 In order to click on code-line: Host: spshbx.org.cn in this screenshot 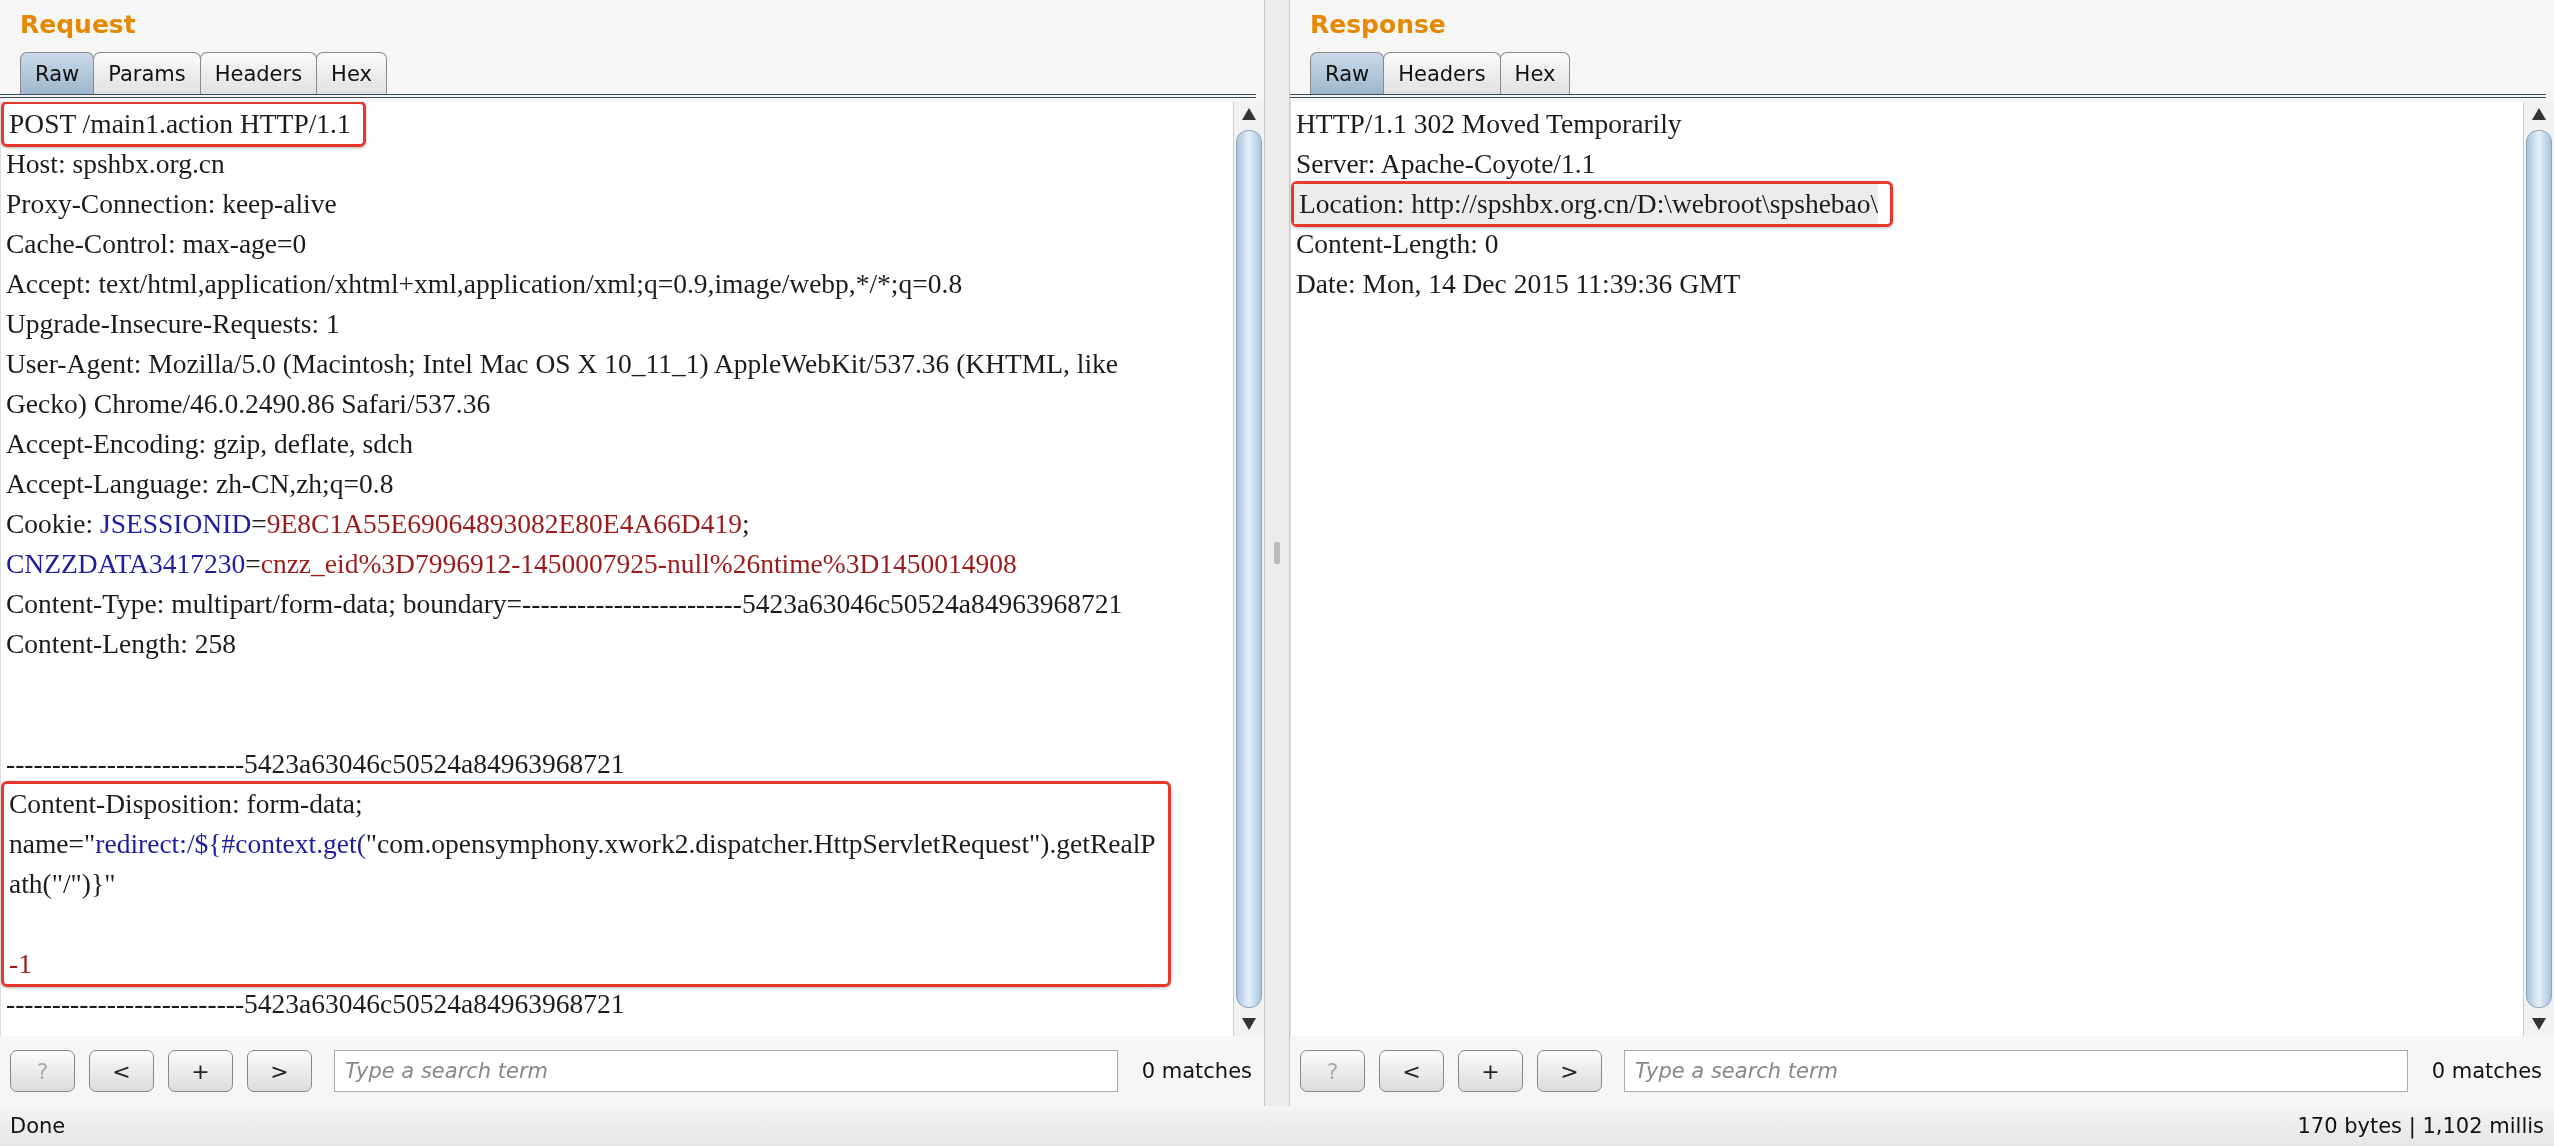, I will do `click(115, 164)`.